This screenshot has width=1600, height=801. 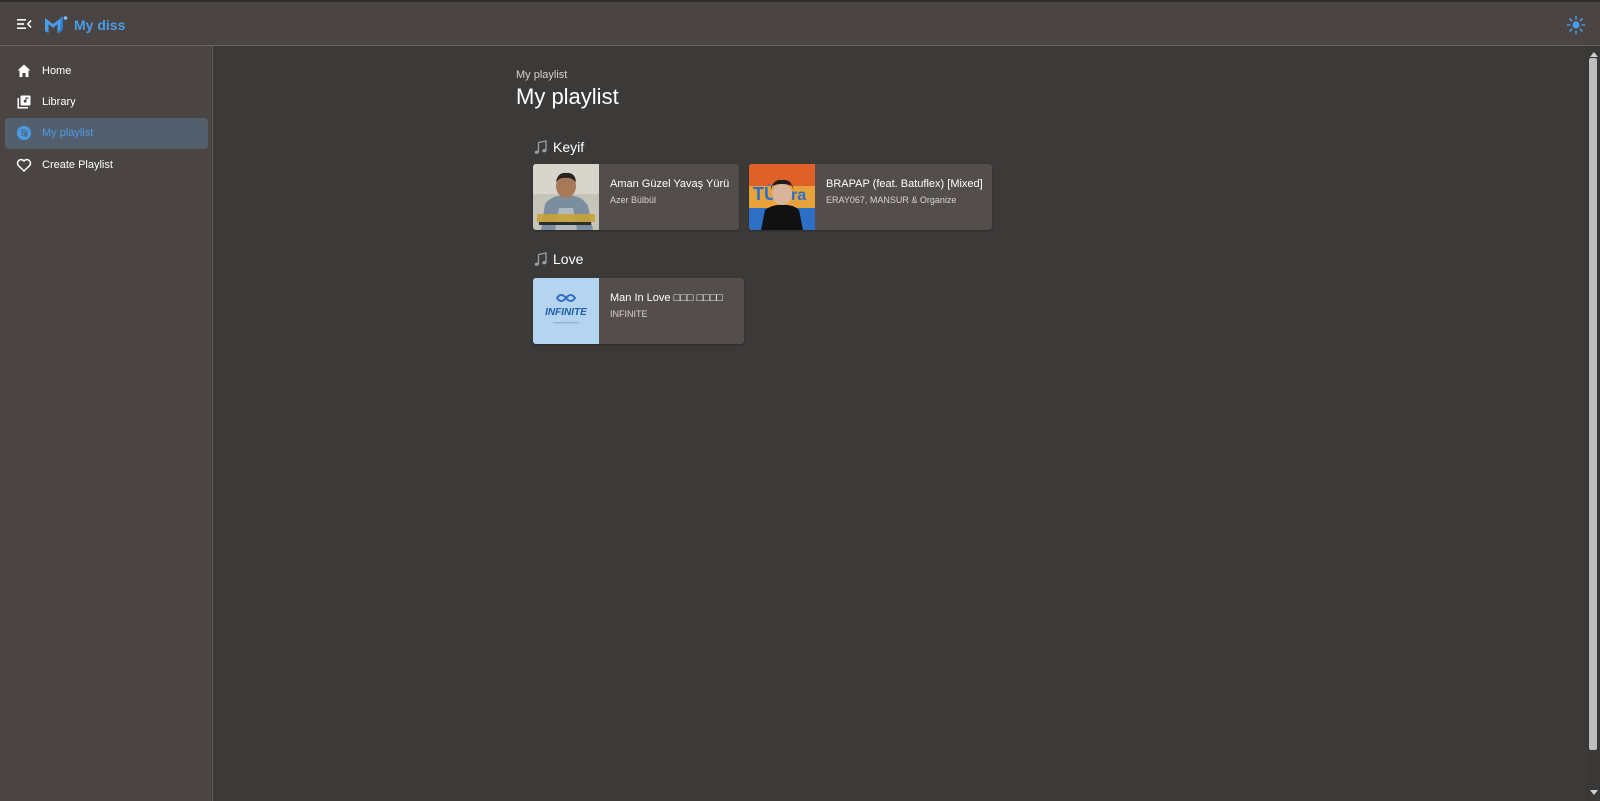 What do you see at coordinates (24, 102) in the screenshot?
I see `library-icon` at bounding box center [24, 102].